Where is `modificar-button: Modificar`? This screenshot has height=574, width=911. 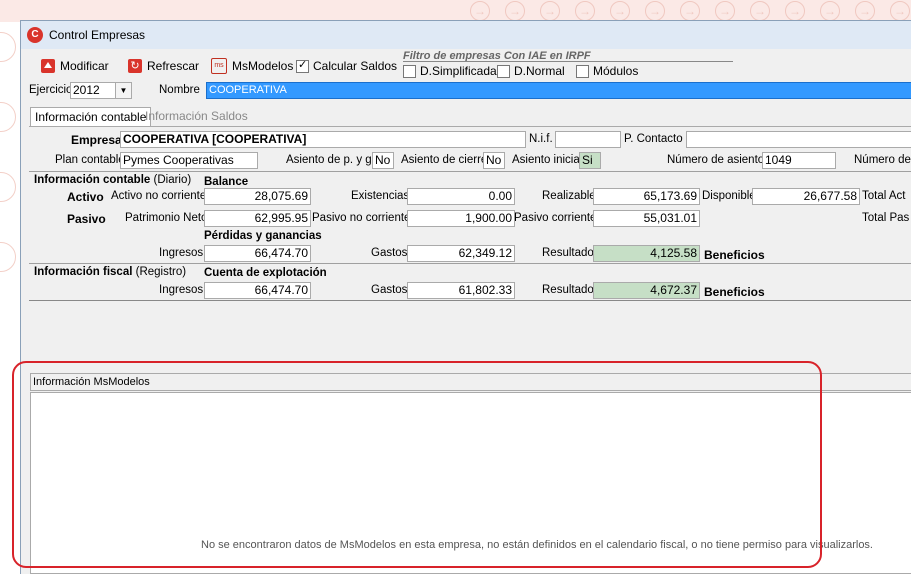
modificar-button: Modificar is located at coordinates (75, 66).